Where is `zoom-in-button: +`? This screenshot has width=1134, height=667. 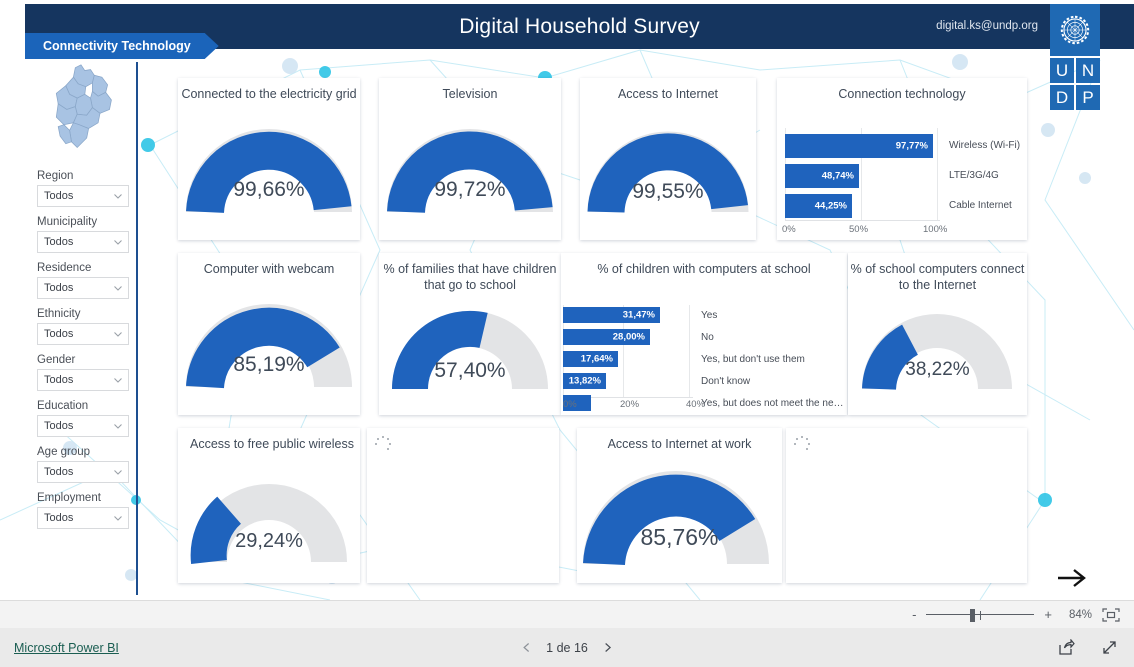 zoom-in-button: + is located at coordinates (1048, 614).